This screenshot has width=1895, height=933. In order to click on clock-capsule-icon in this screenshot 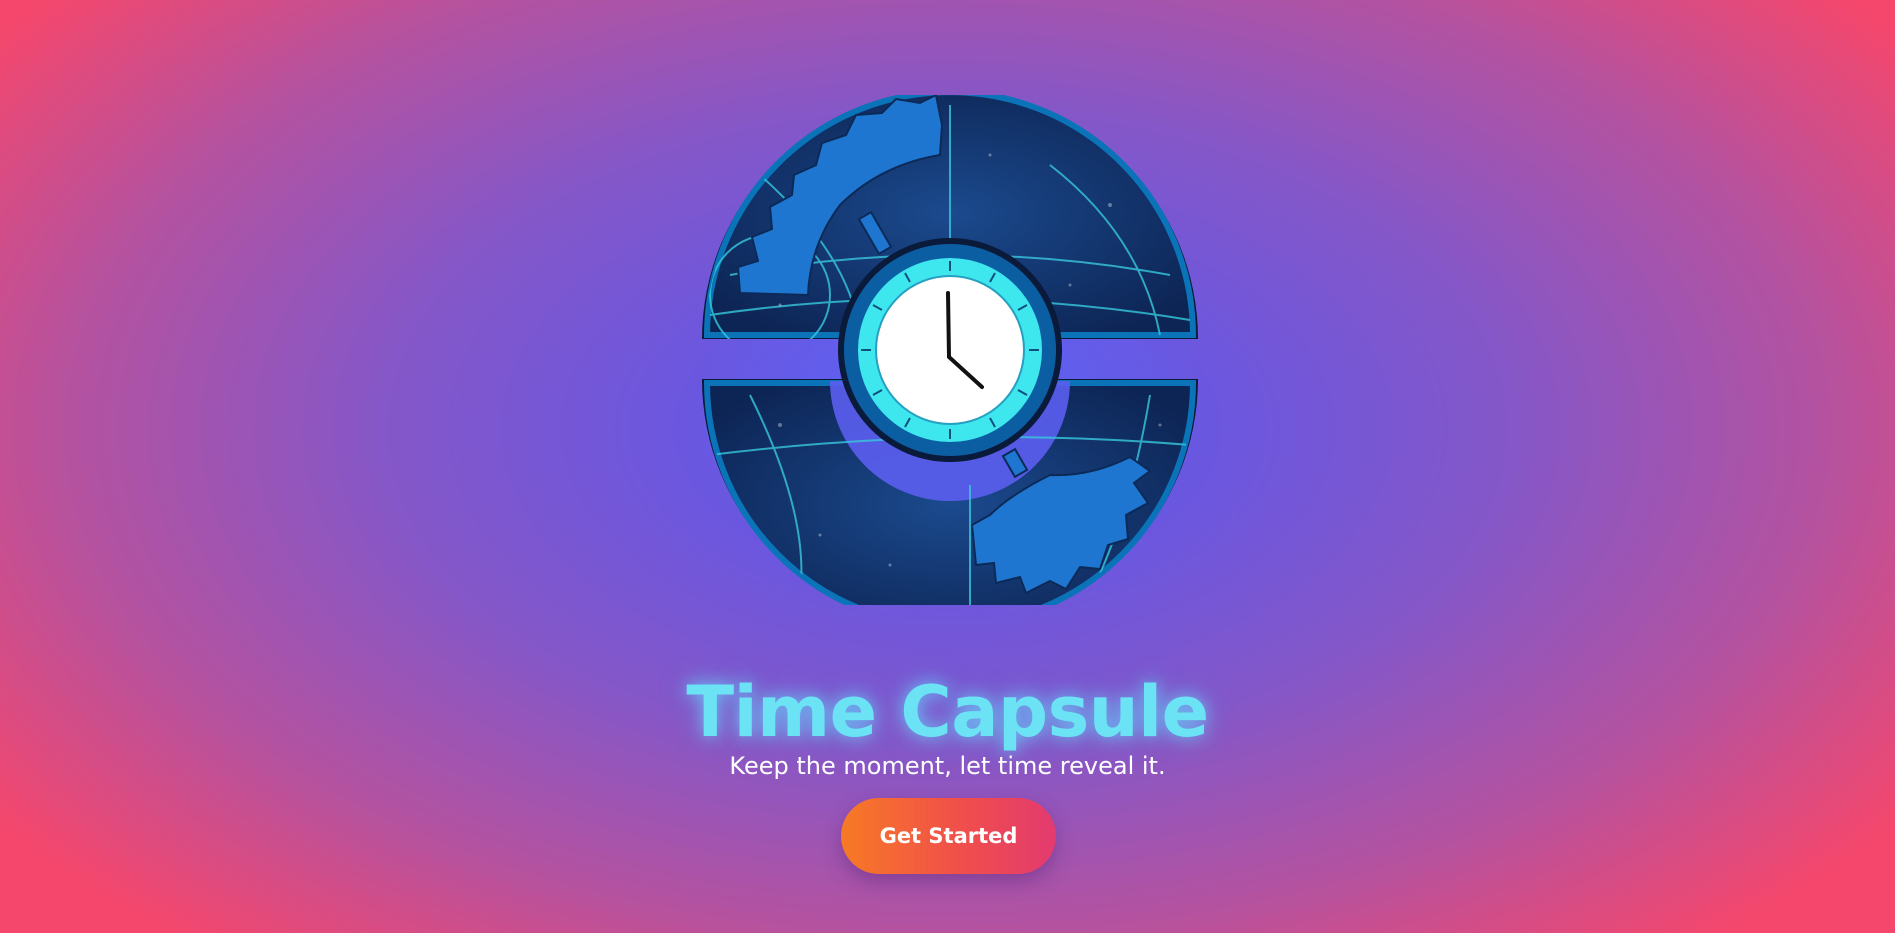, I will do `click(950, 350)`.